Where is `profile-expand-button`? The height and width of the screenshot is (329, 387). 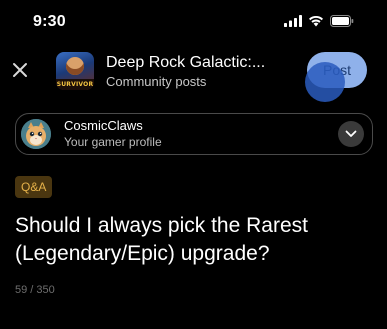 profile-expand-button is located at coordinates (351, 134).